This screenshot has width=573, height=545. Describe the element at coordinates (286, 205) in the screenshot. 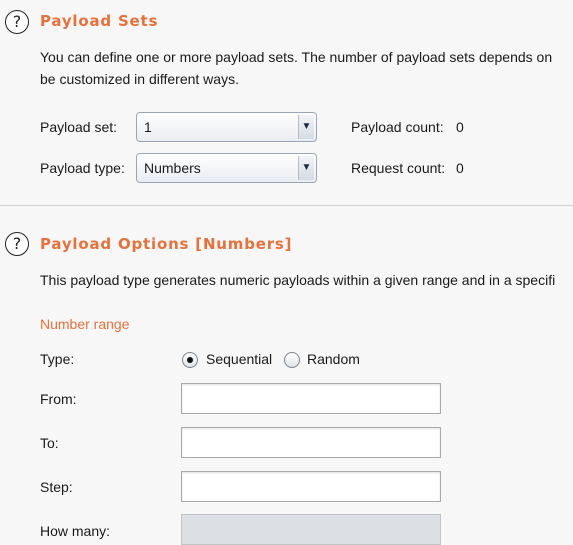

I see `section-divider` at that location.